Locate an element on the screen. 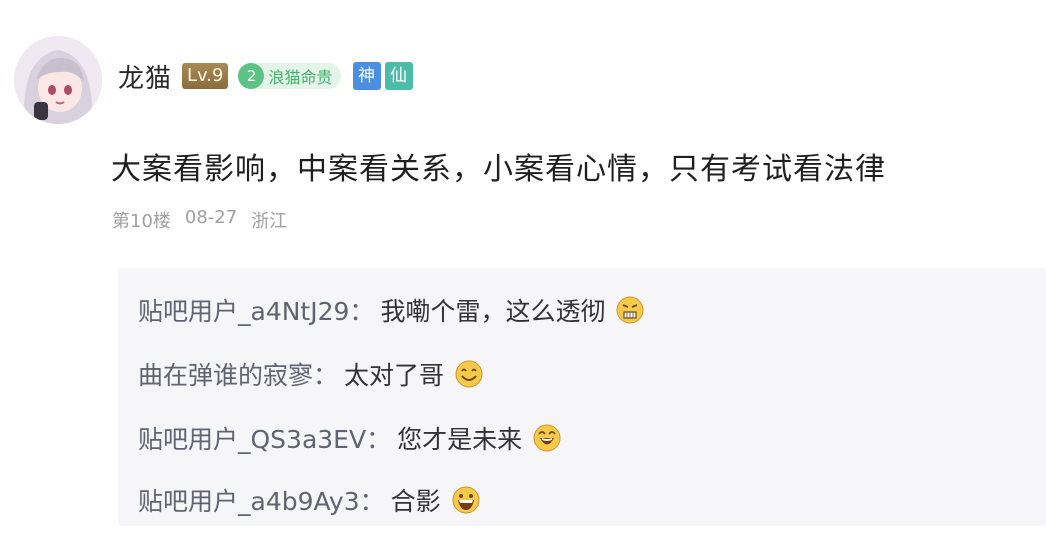  avatar is located at coordinates (58, 80).